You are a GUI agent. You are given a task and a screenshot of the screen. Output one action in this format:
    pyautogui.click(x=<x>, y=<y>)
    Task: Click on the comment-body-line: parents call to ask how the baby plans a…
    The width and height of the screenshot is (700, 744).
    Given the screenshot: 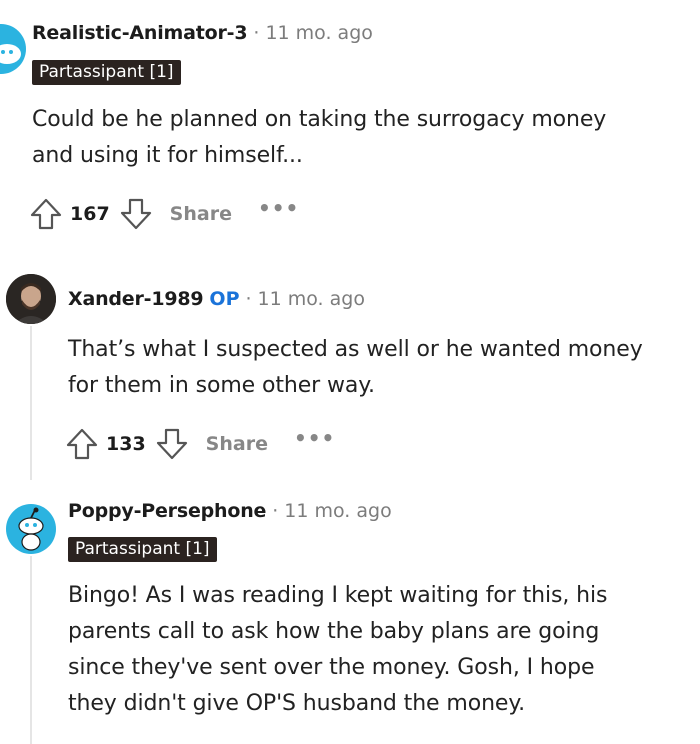 What is the action you would take?
    pyautogui.click(x=334, y=631)
    